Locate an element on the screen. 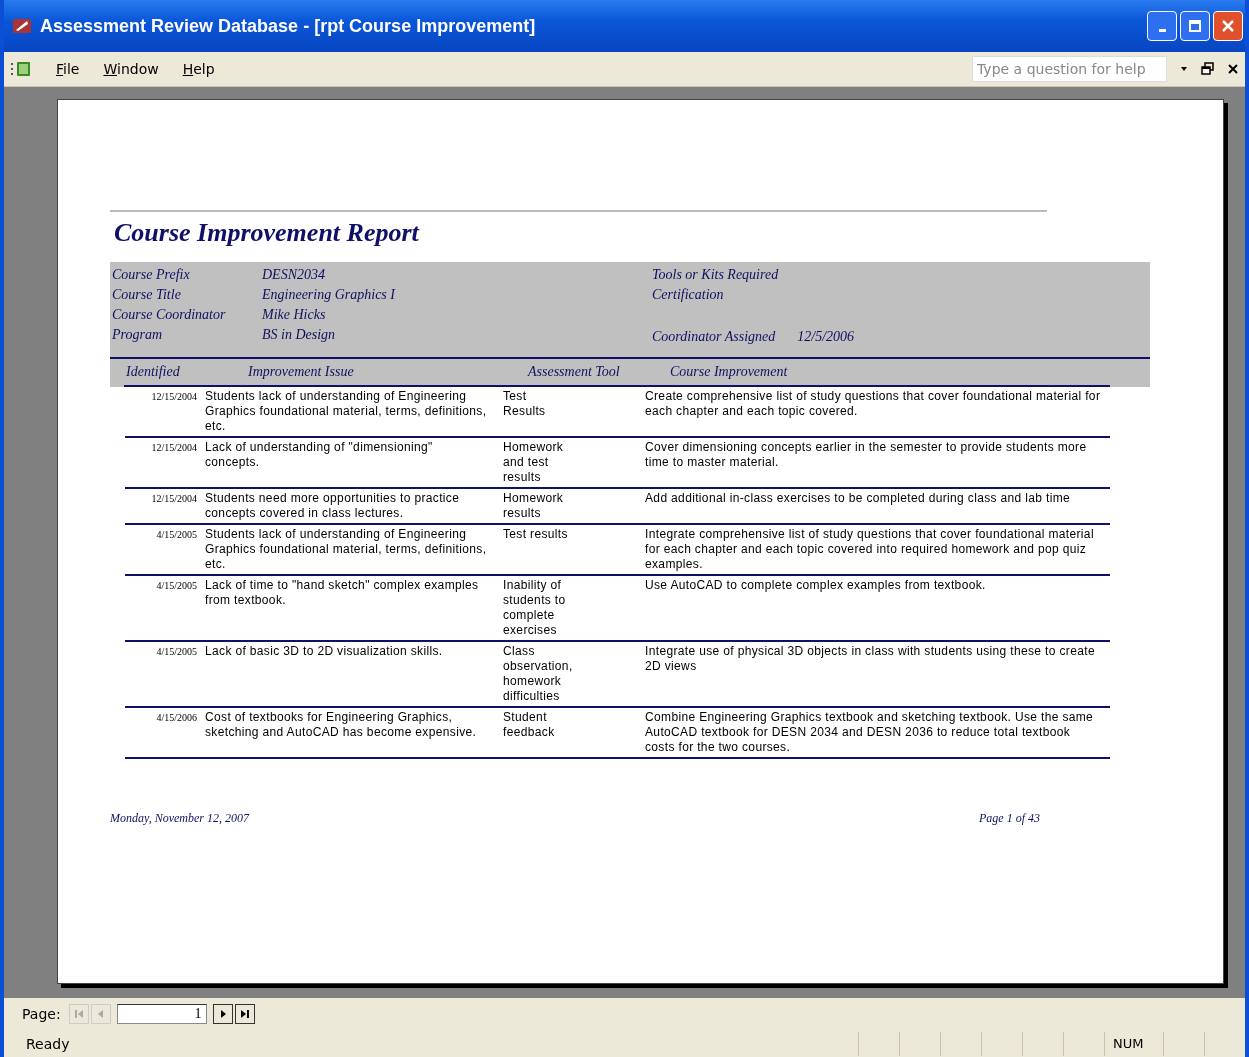 The image size is (1249, 1057). menu-item: Window is located at coordinates (131, 69).